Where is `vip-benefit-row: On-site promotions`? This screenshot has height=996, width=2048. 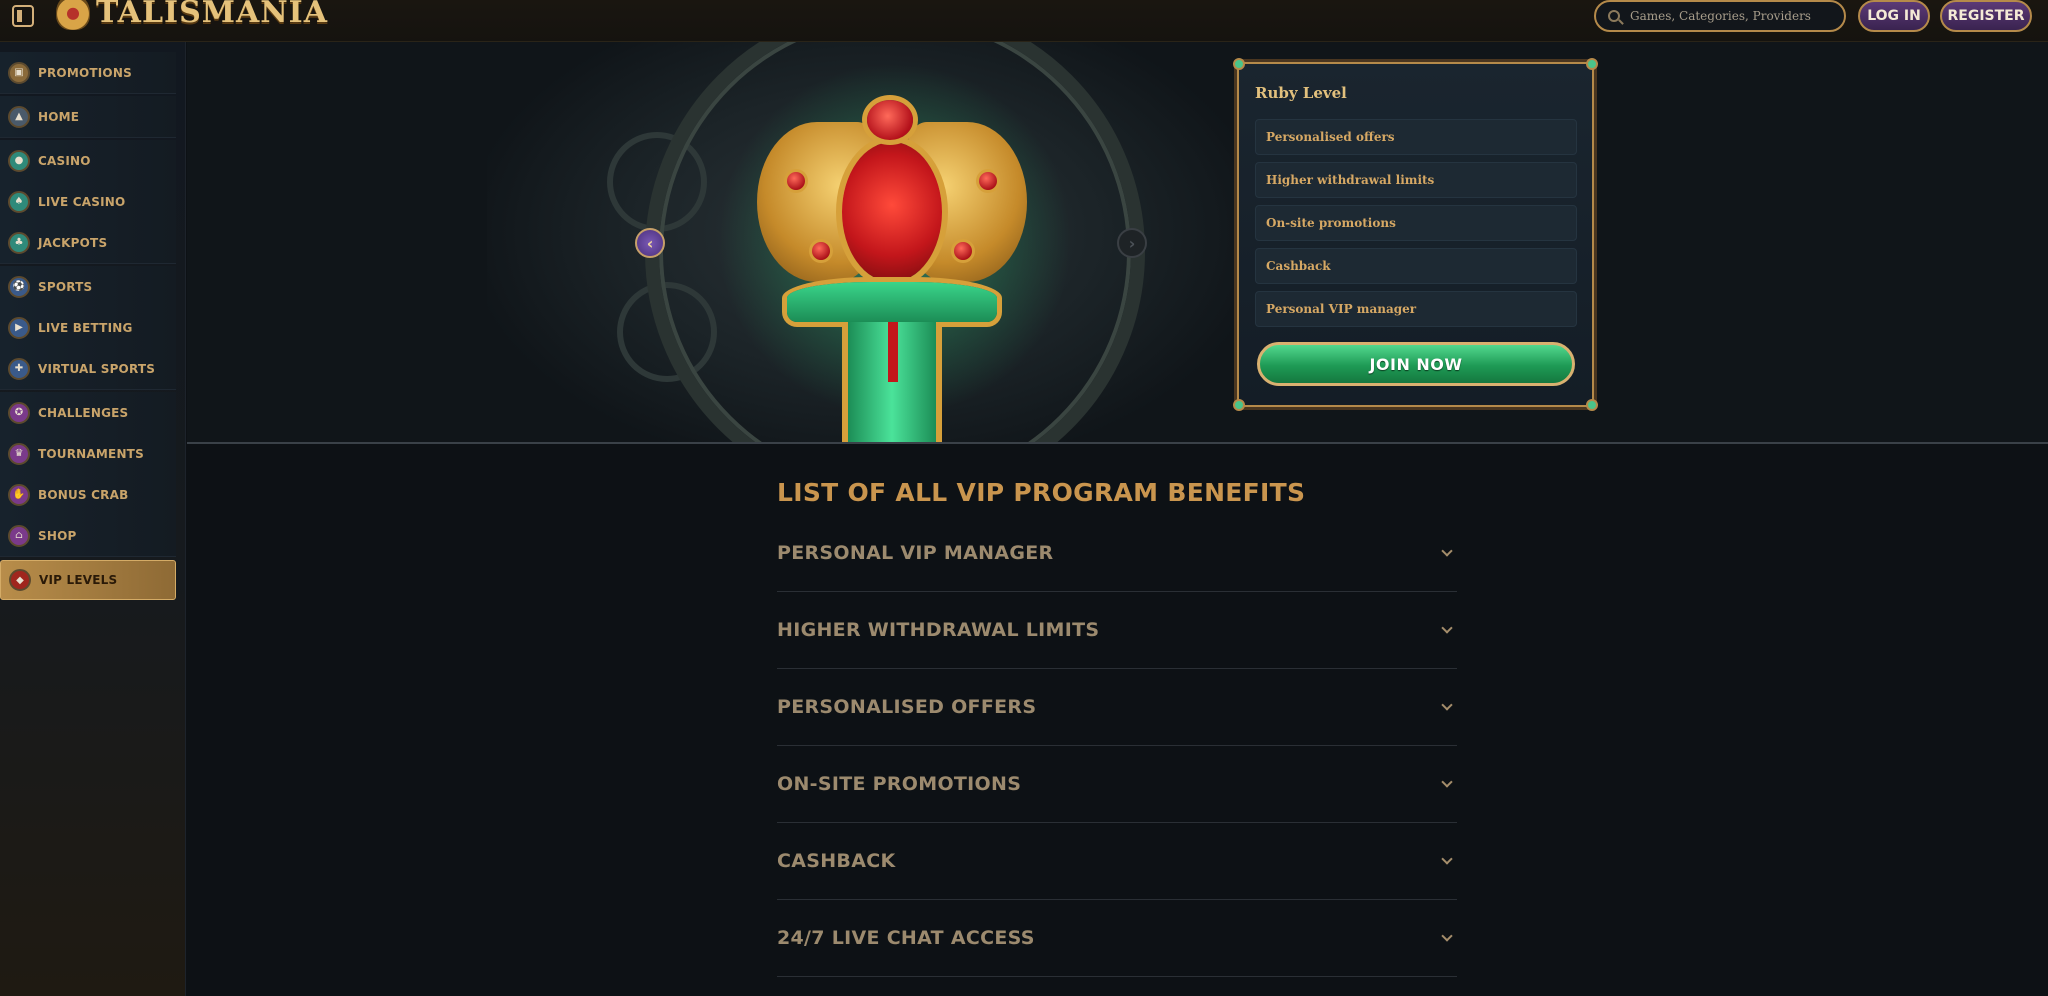
vip-benefit-row: On-site promotions is located at coordinates (1416, 223).